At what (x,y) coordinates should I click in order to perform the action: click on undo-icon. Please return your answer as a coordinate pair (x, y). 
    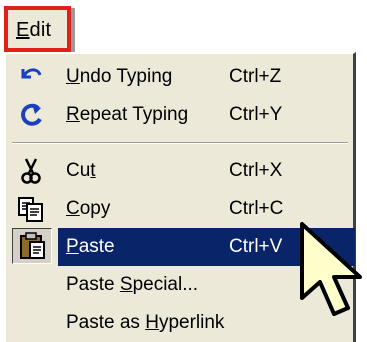
    Looking at the image, I should click on (31, 77).